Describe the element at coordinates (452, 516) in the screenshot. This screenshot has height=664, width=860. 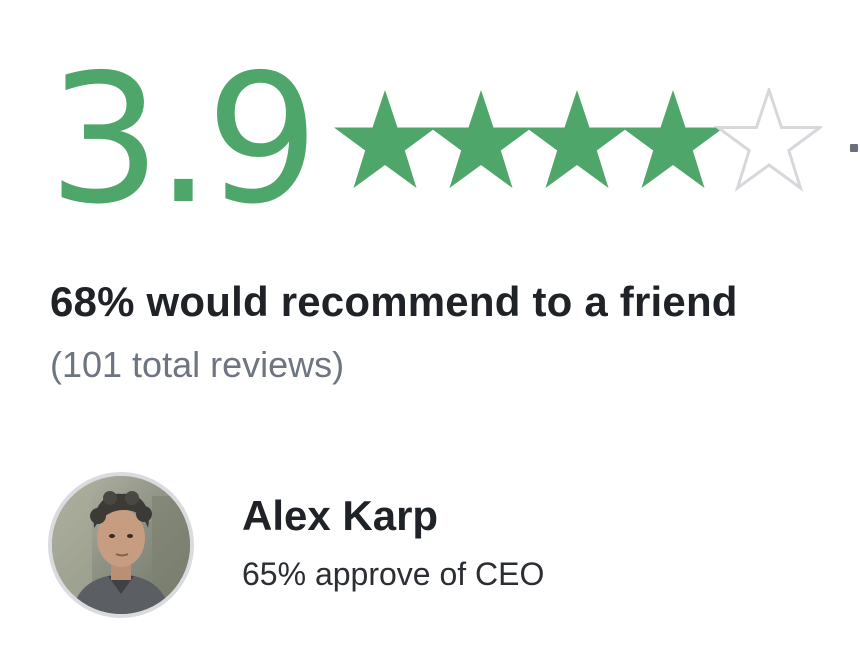
I see `ceo-name: Alex Karp` at that location.